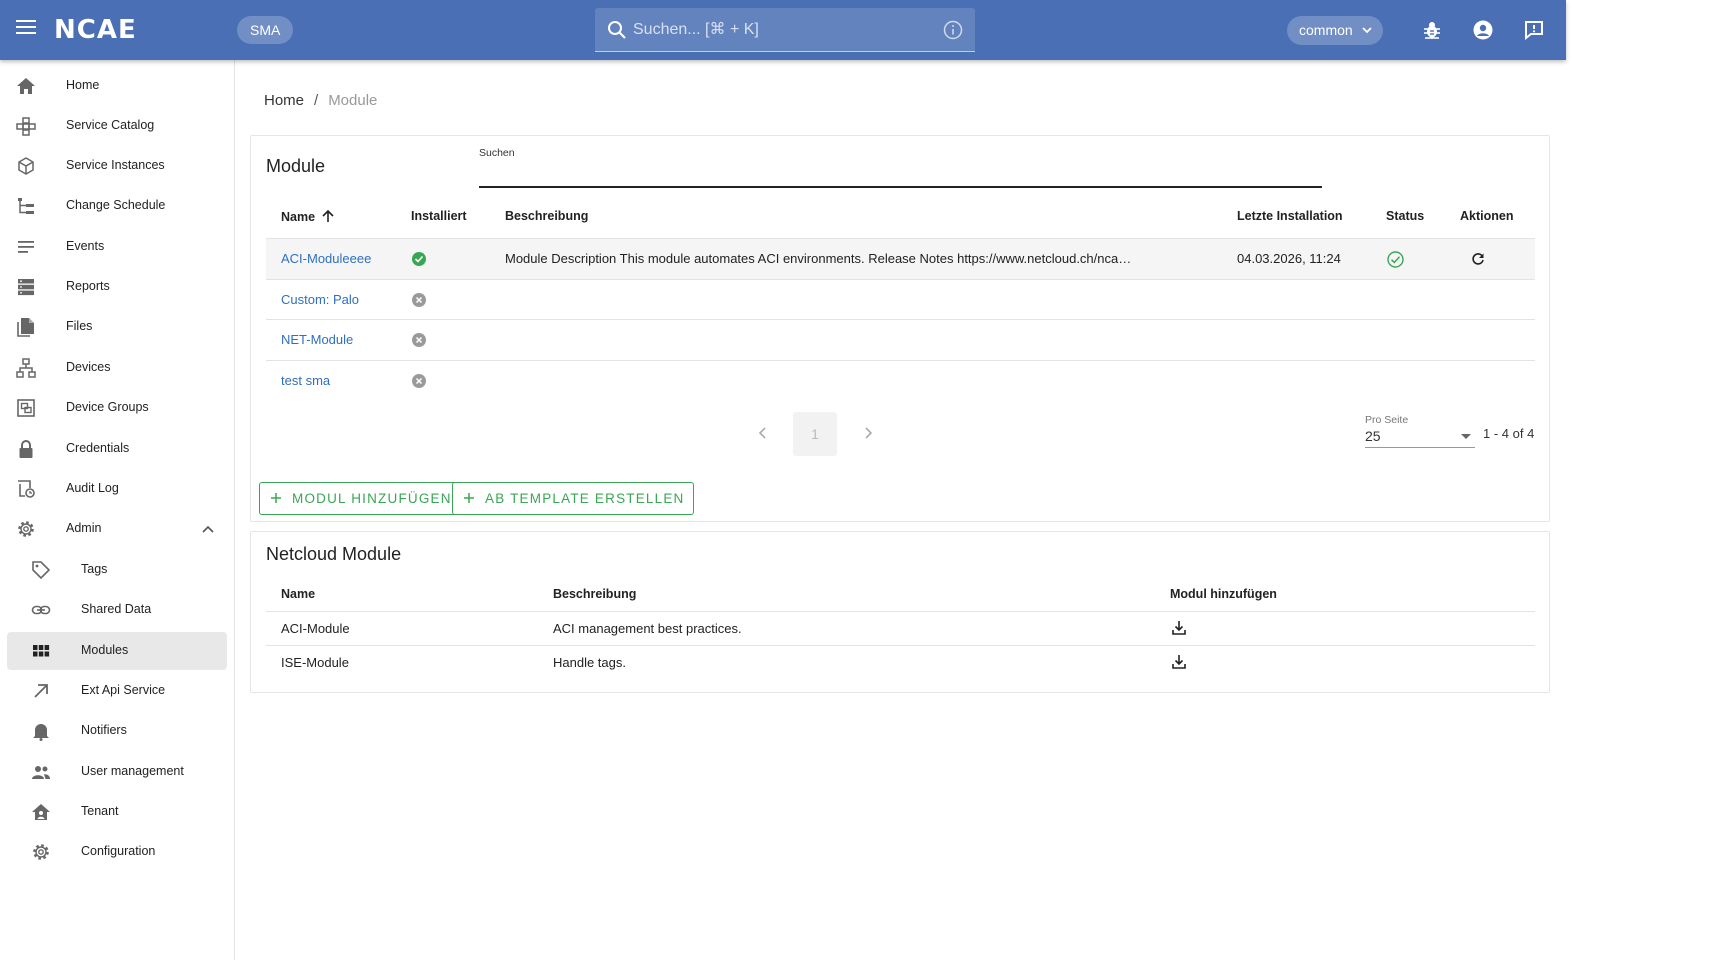 The width and height of the screenshot is (1709, 960). What do you see at coordinates (117, 489) in the screenshot?
I see `sidebar-item-audit-log: Audit Log` at bounding box center [117, 489].